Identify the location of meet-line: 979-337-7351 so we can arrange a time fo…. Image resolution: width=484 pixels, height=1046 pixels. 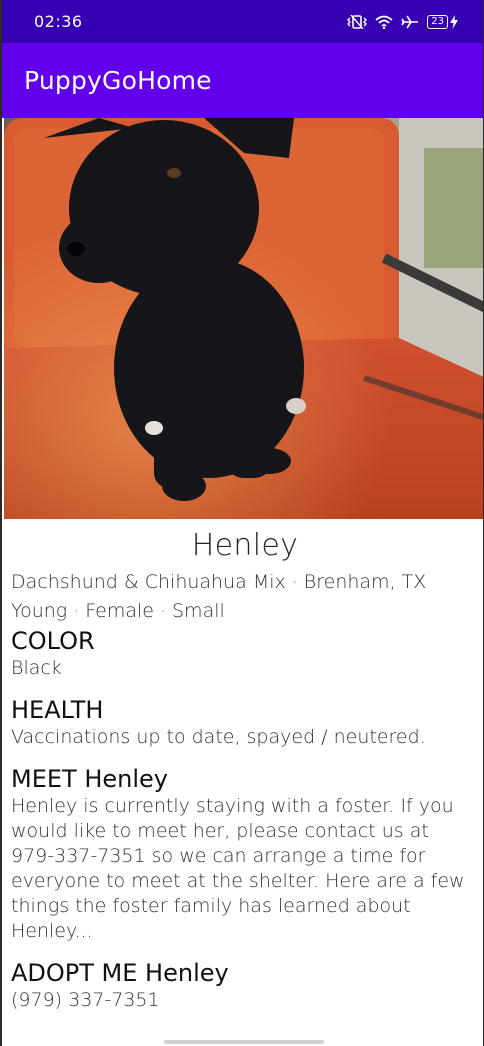
(218, 856).